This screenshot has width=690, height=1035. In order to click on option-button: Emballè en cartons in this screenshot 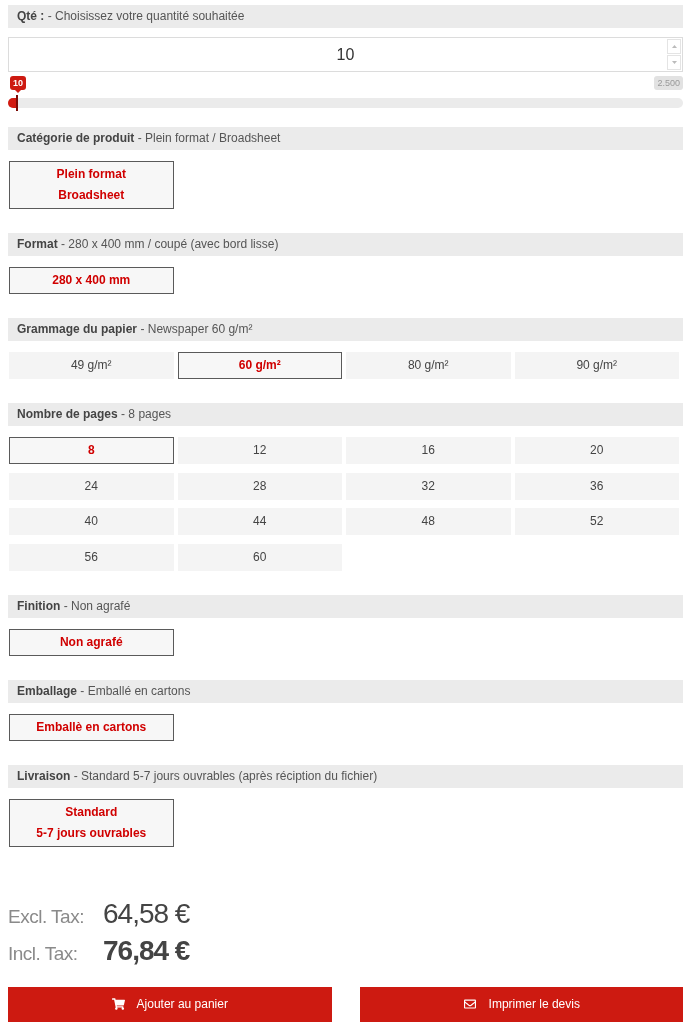, I will do `click(91, 727)`.